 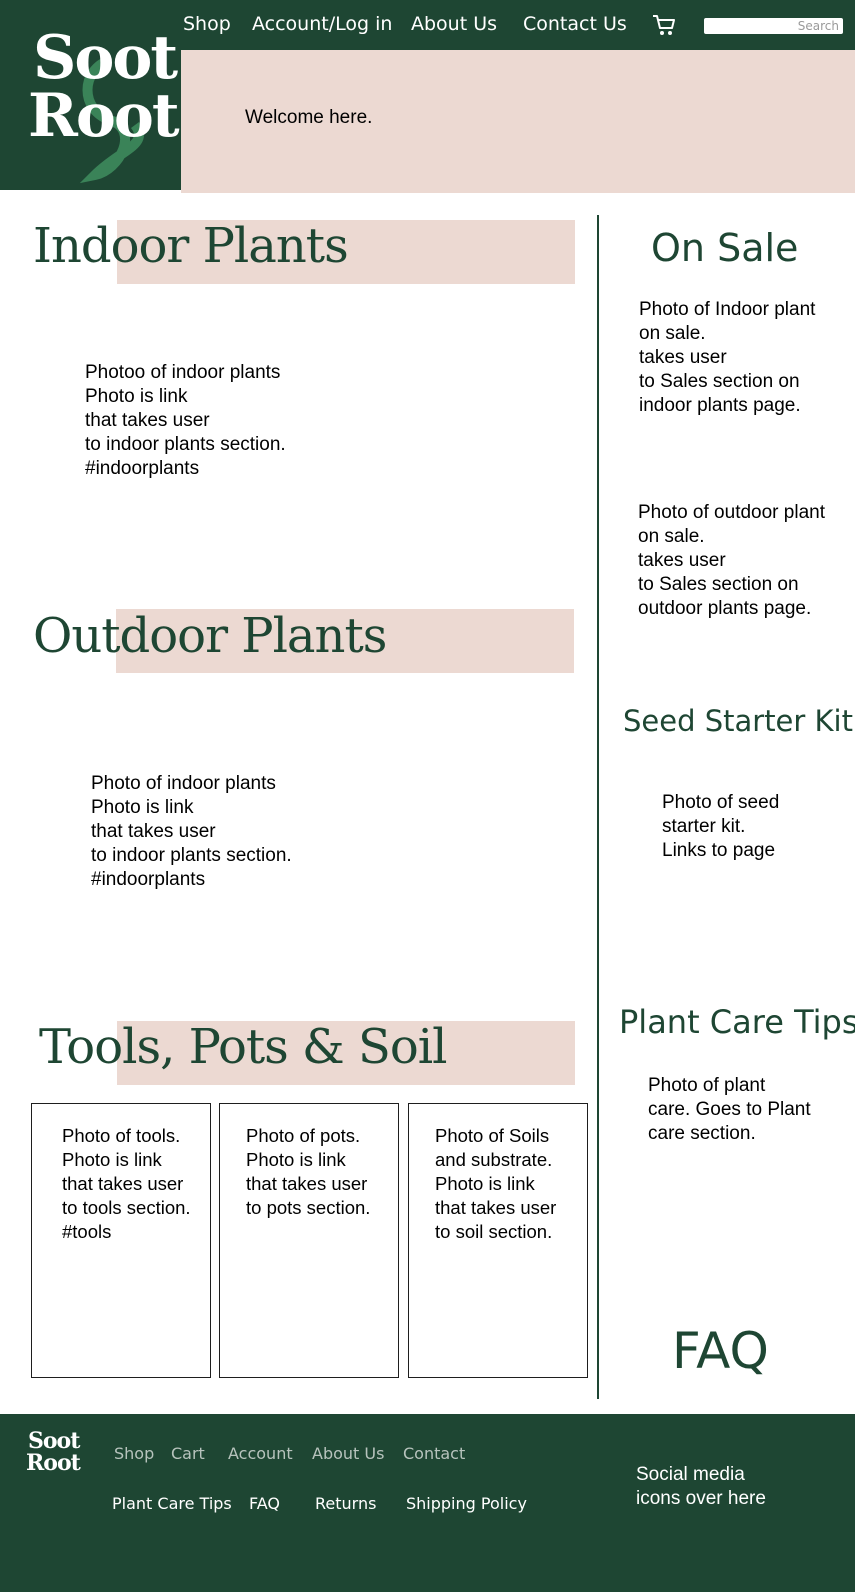 I want to click on footer-link-shop: Shop, so click(x=134, y=1453).